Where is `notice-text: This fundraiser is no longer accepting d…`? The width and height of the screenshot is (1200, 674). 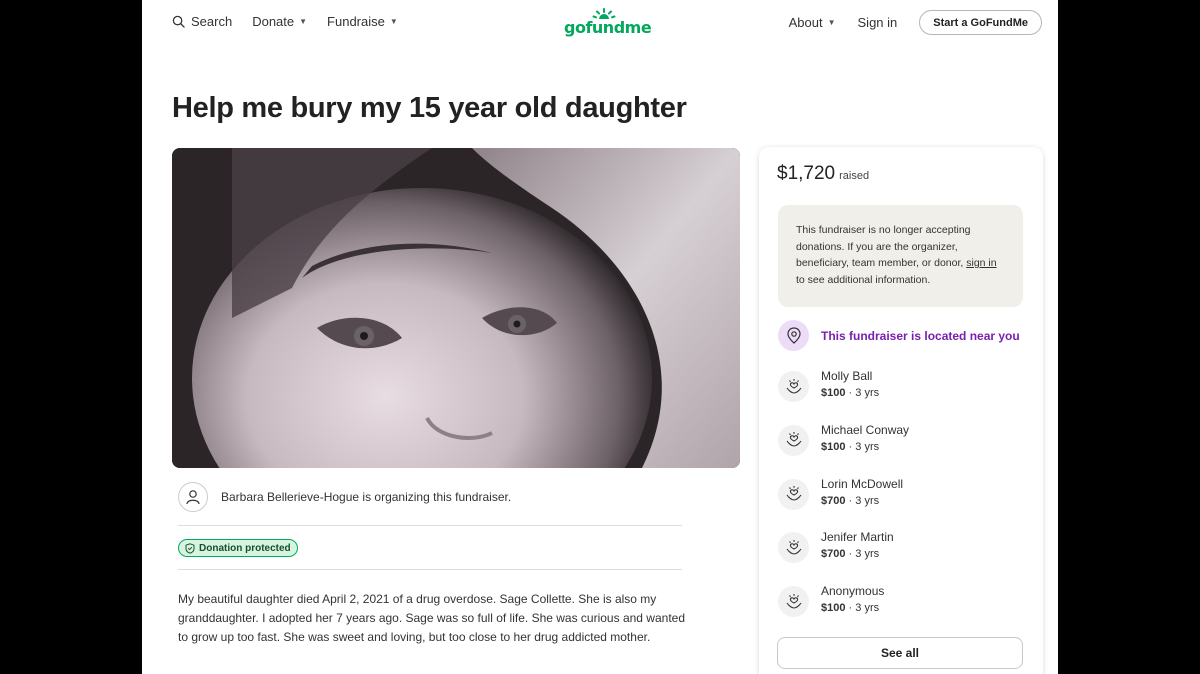
notice-text: This fundraiser is no longer accepting d… is located at coordinates (883, 246).